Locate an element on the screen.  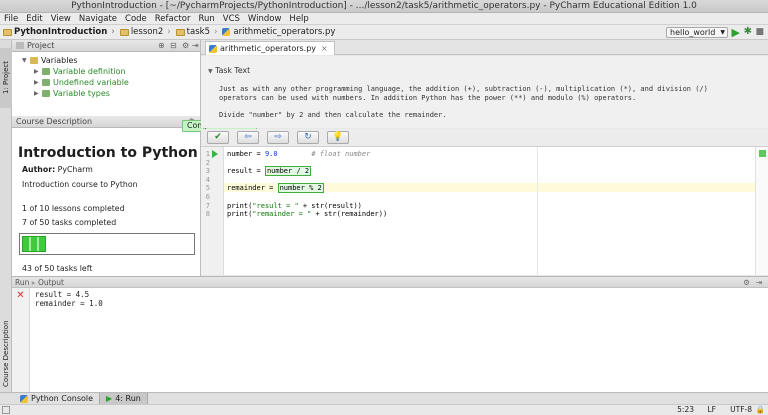
collapse-icon: ⊟ is located at coordinates (173, 45).